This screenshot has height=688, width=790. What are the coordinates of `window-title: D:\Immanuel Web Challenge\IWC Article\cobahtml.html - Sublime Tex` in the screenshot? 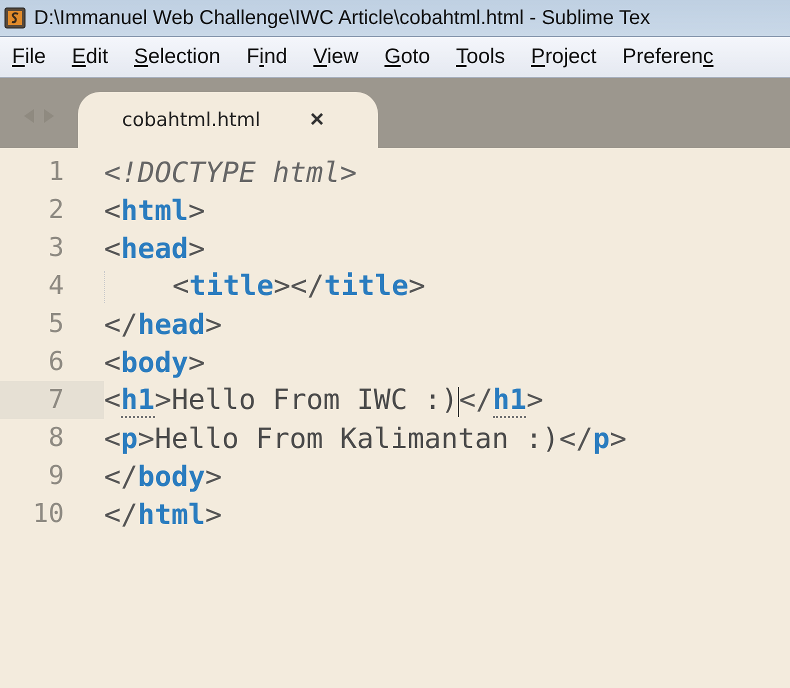 It's located at (342, 18).